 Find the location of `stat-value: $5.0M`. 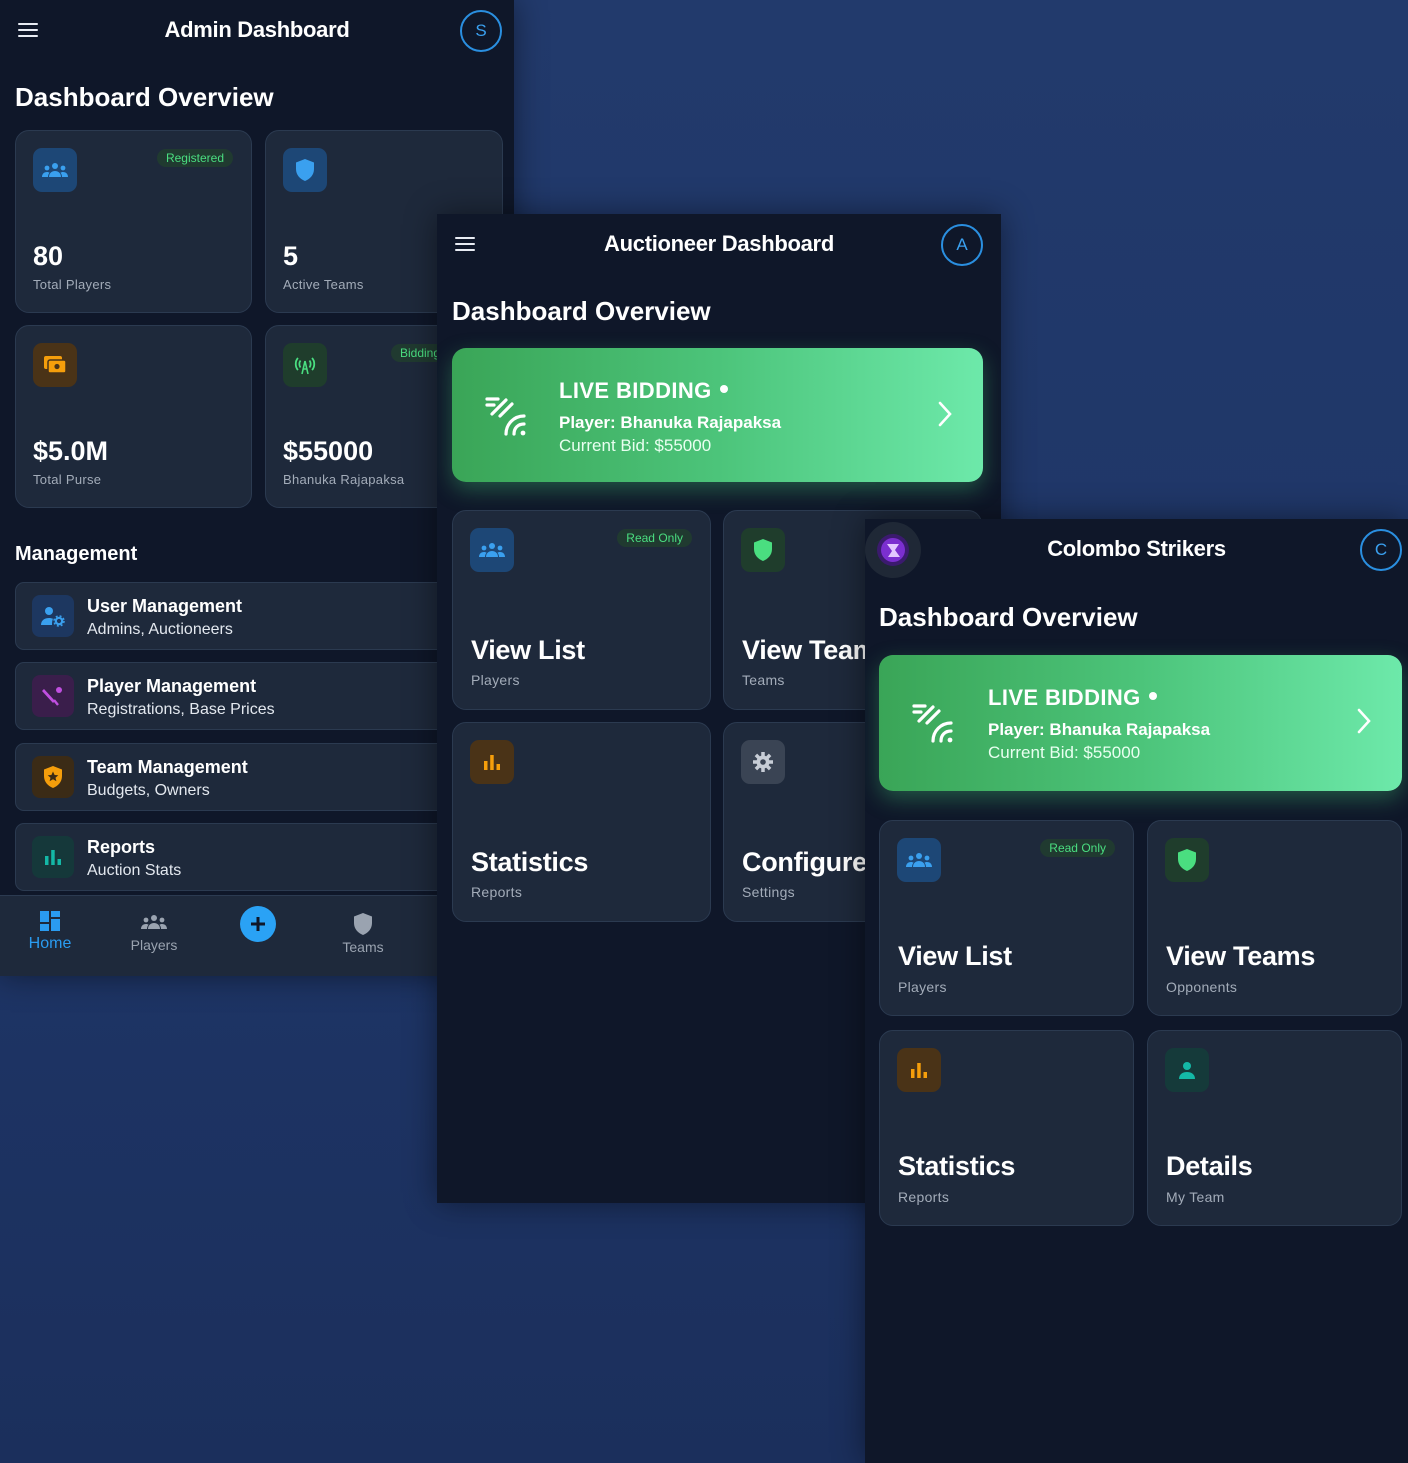

stat-value: $5.0M is located at coordinates (71, 451).